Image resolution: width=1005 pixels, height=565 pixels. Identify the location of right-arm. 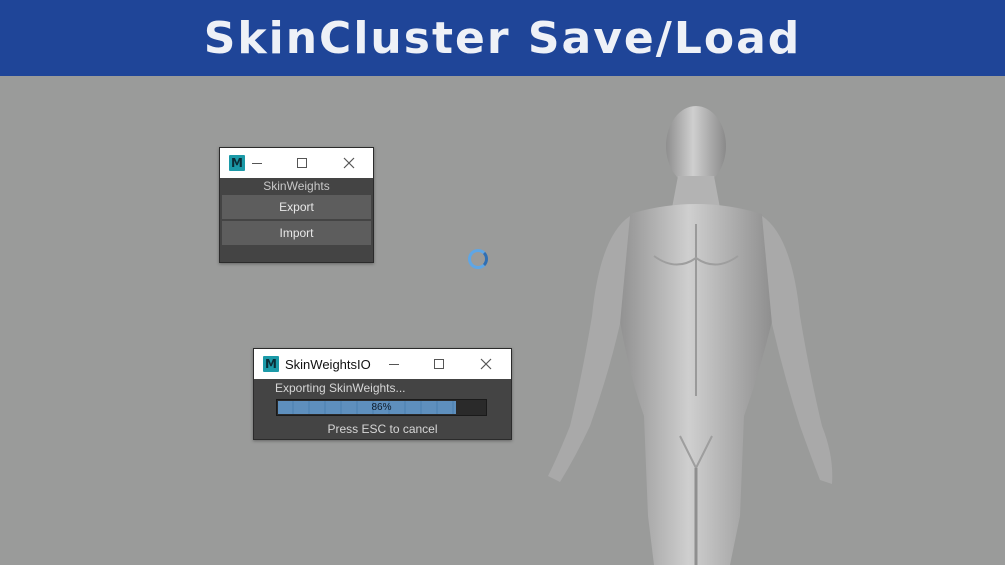
(797, 350).